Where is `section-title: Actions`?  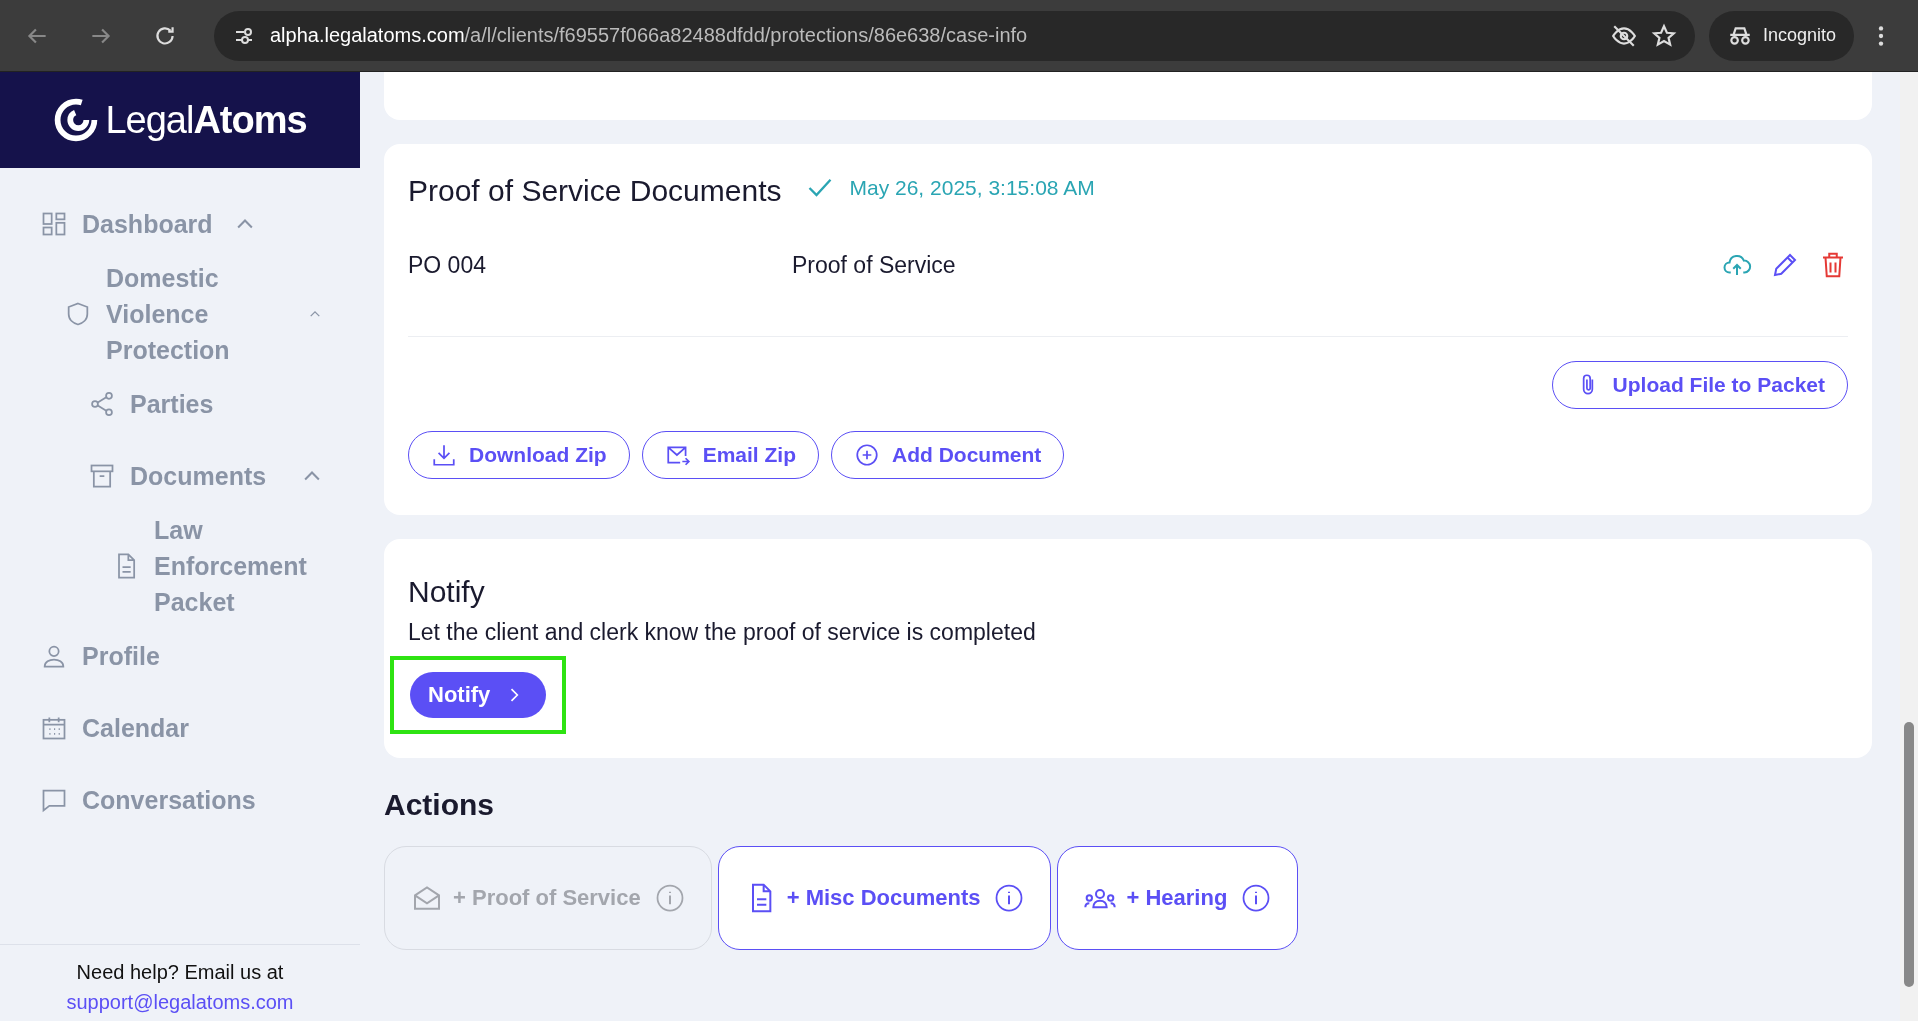 section-title: Actions is located at coordinates (439, 805).